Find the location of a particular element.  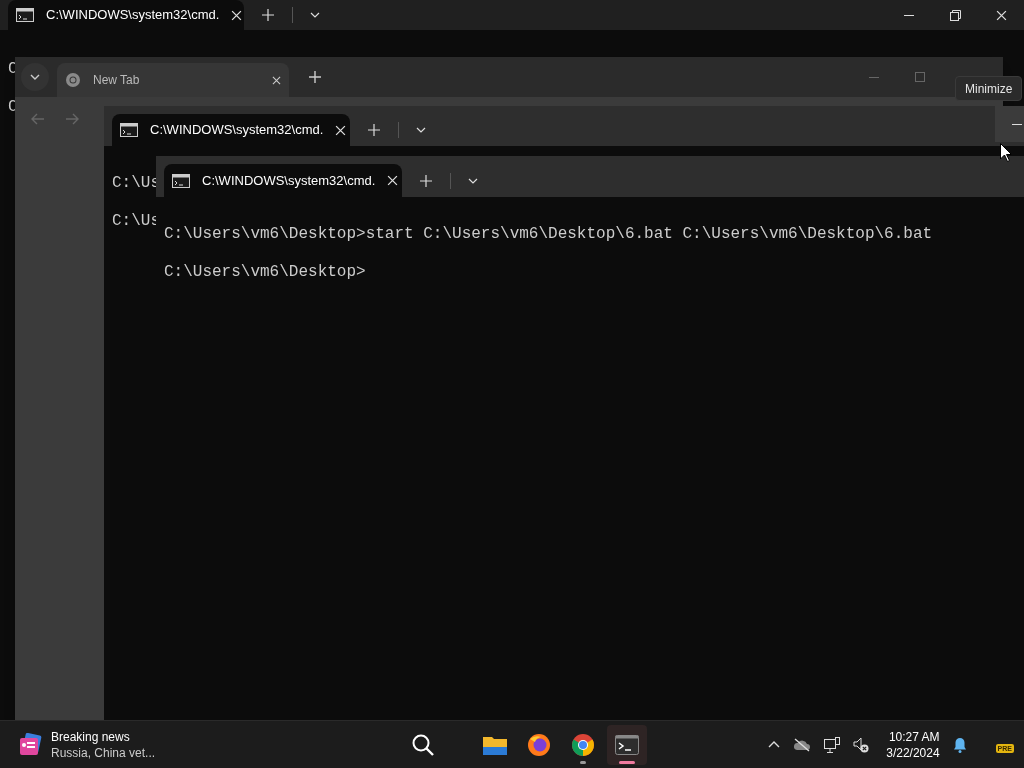

clock-date: 3/22/2024 is located at coordinates (913, 752).